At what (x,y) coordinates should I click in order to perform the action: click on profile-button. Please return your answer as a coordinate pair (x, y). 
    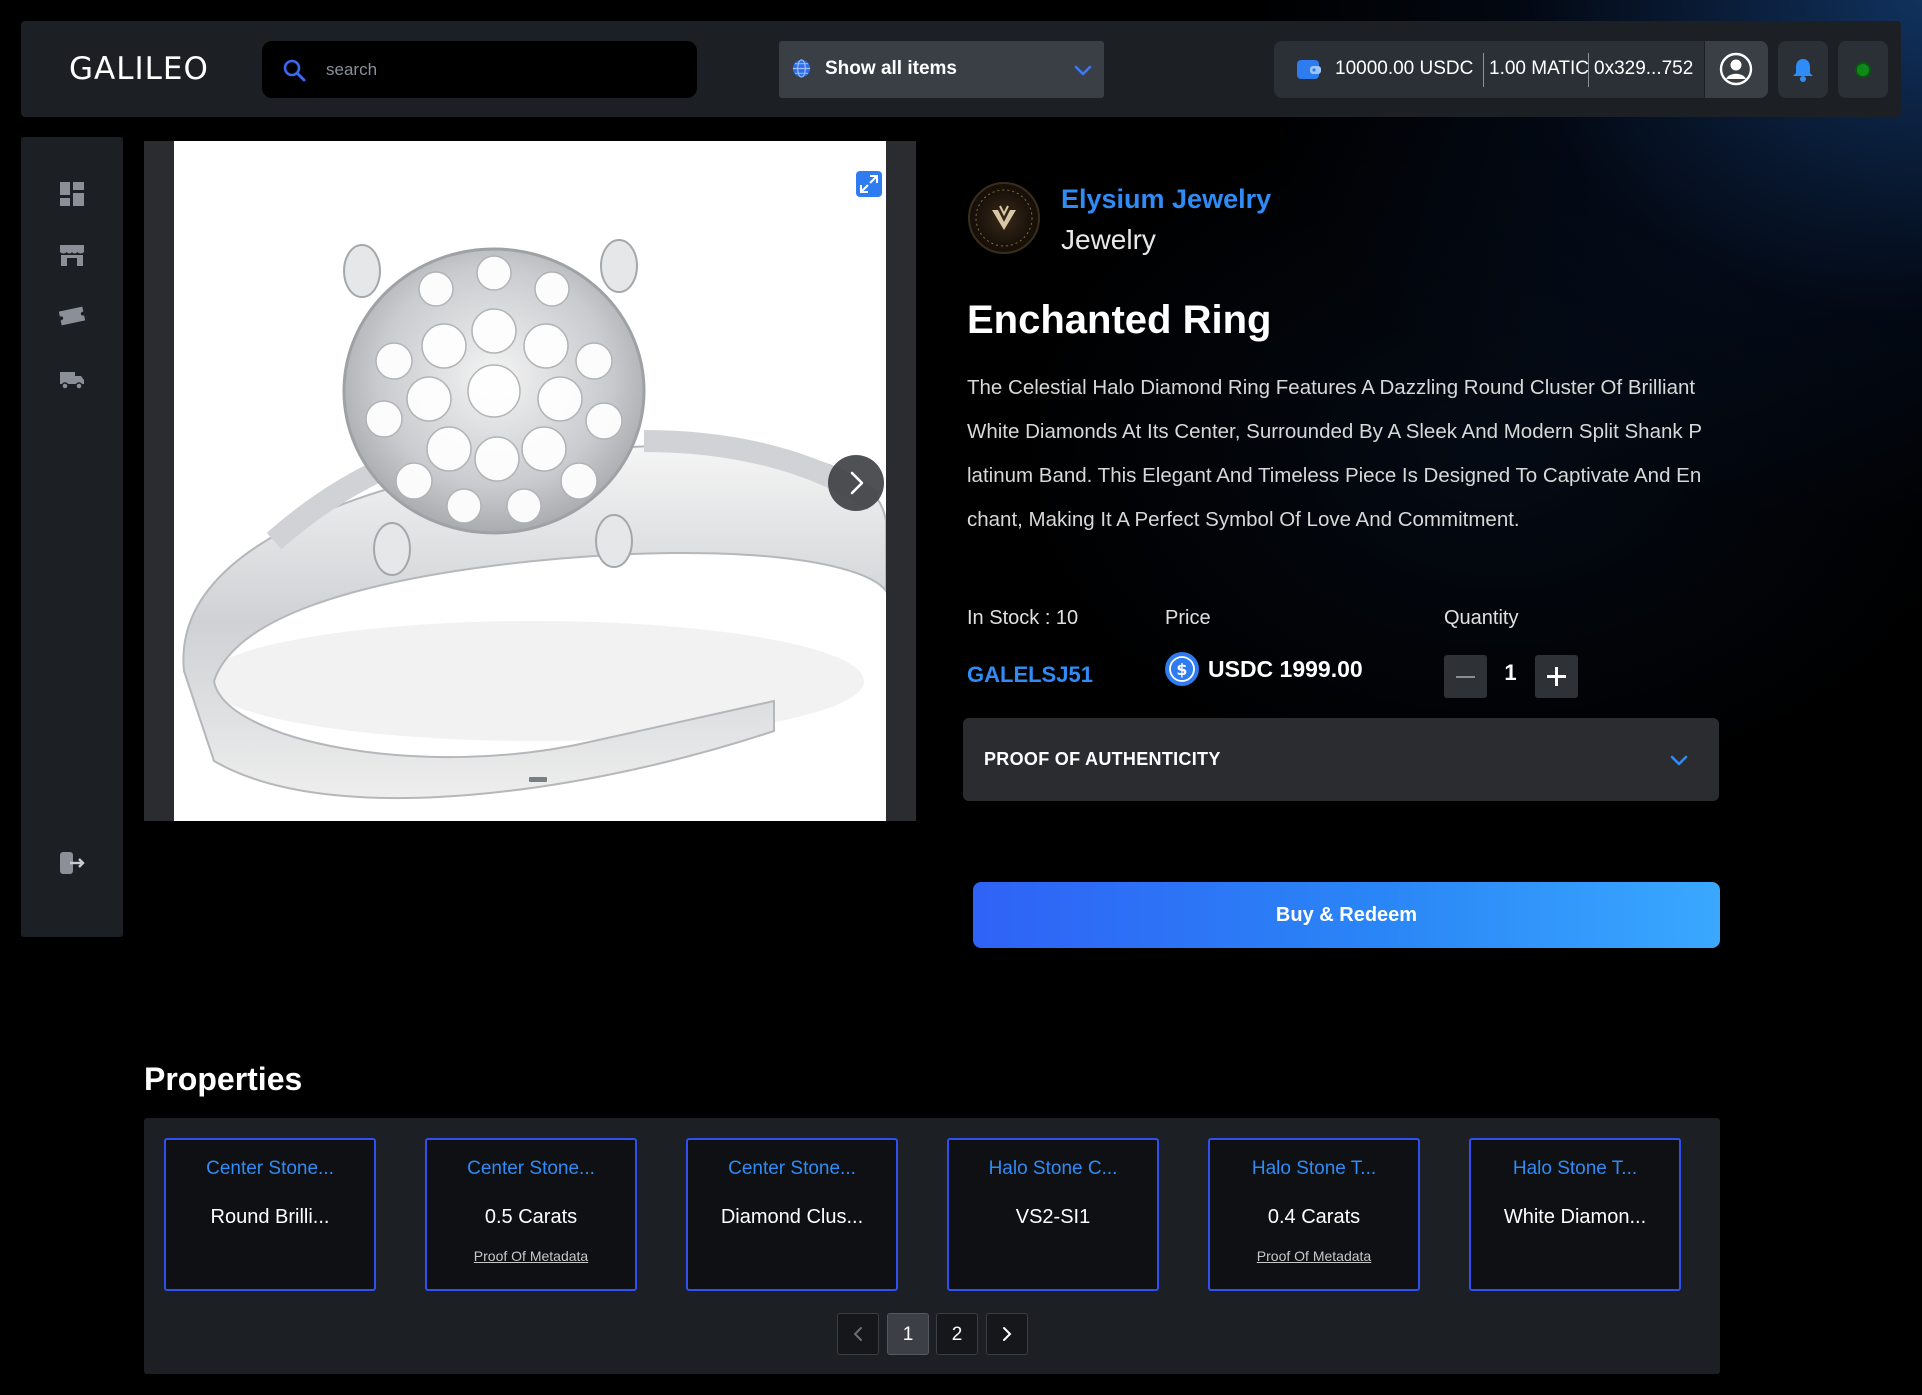
    Looking at the image, I should click on (1736, 69).